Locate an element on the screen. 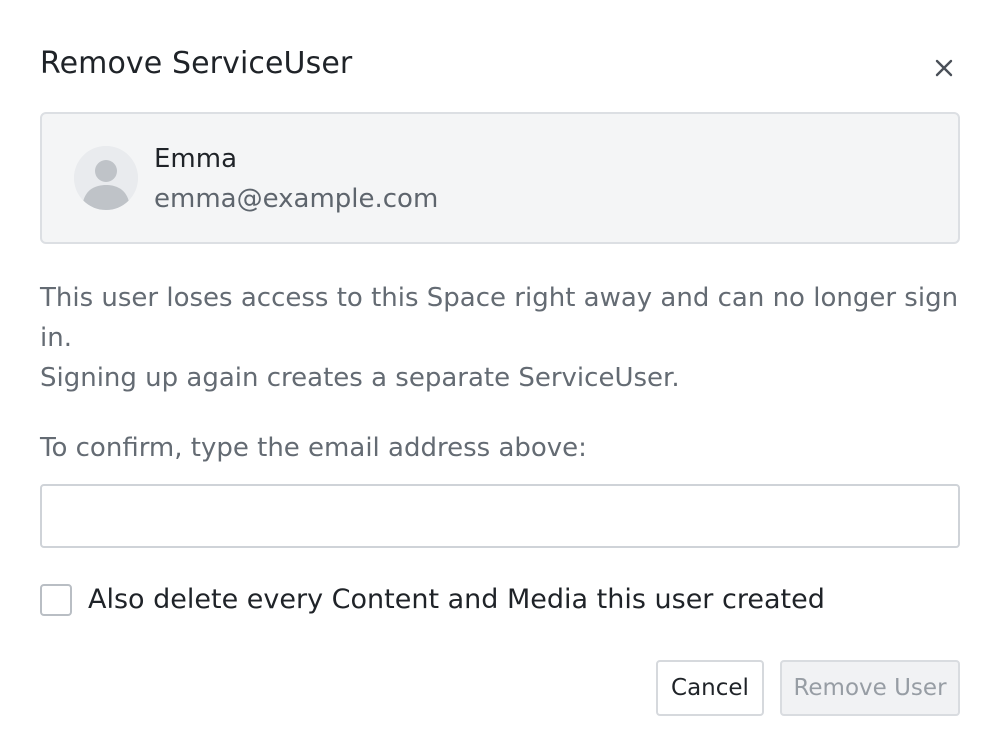  user-avatar-icon is located at coordinates (106, 178).